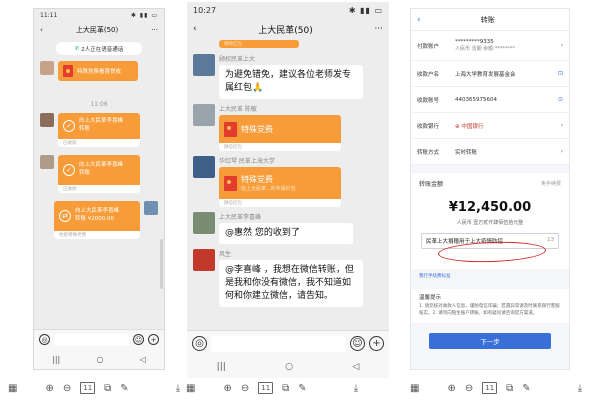 The height and width of the screenshot is (400, 600). Describe the element at coordinates (466, 152) in the screenshot. I see `field-value: 实时转账` at that location.